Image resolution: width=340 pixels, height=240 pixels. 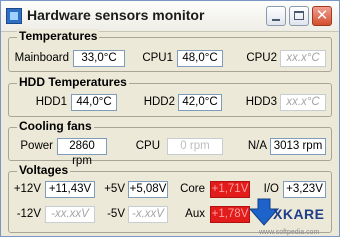 I want to click on hdd-temperatures-title: HDD Temperatures, so click(x=73, y=82).